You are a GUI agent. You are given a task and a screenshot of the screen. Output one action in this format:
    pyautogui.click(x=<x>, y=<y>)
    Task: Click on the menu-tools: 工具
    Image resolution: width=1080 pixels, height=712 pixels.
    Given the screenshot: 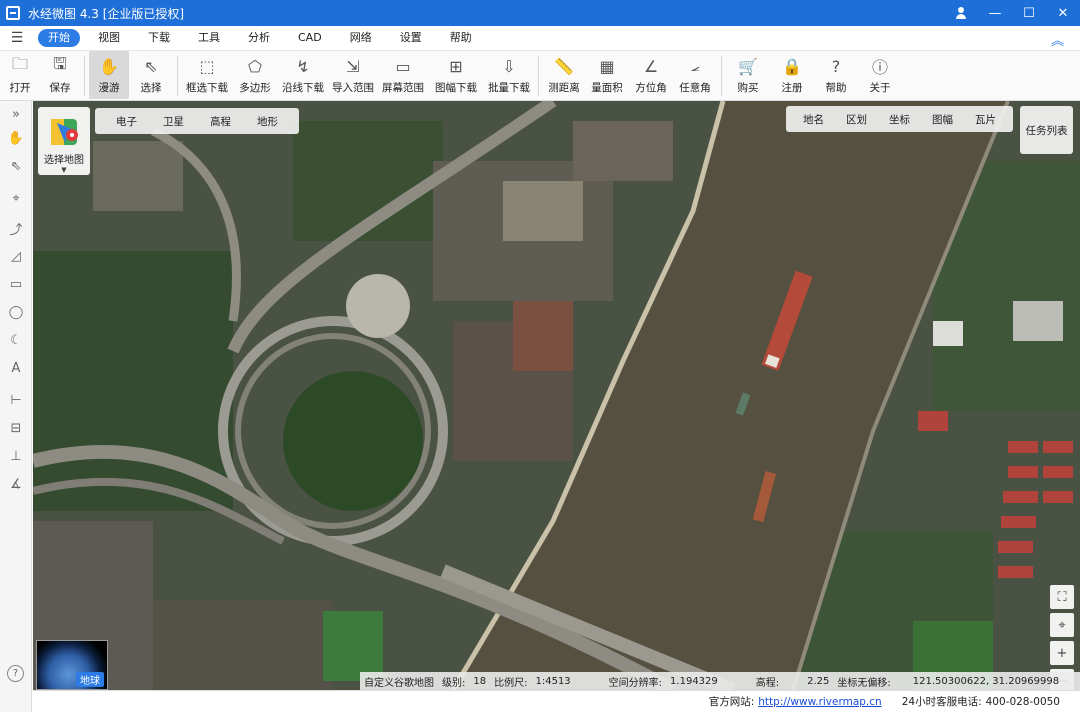 What is the action you would take?
    pyautogui.click(x=209, y=38)
    